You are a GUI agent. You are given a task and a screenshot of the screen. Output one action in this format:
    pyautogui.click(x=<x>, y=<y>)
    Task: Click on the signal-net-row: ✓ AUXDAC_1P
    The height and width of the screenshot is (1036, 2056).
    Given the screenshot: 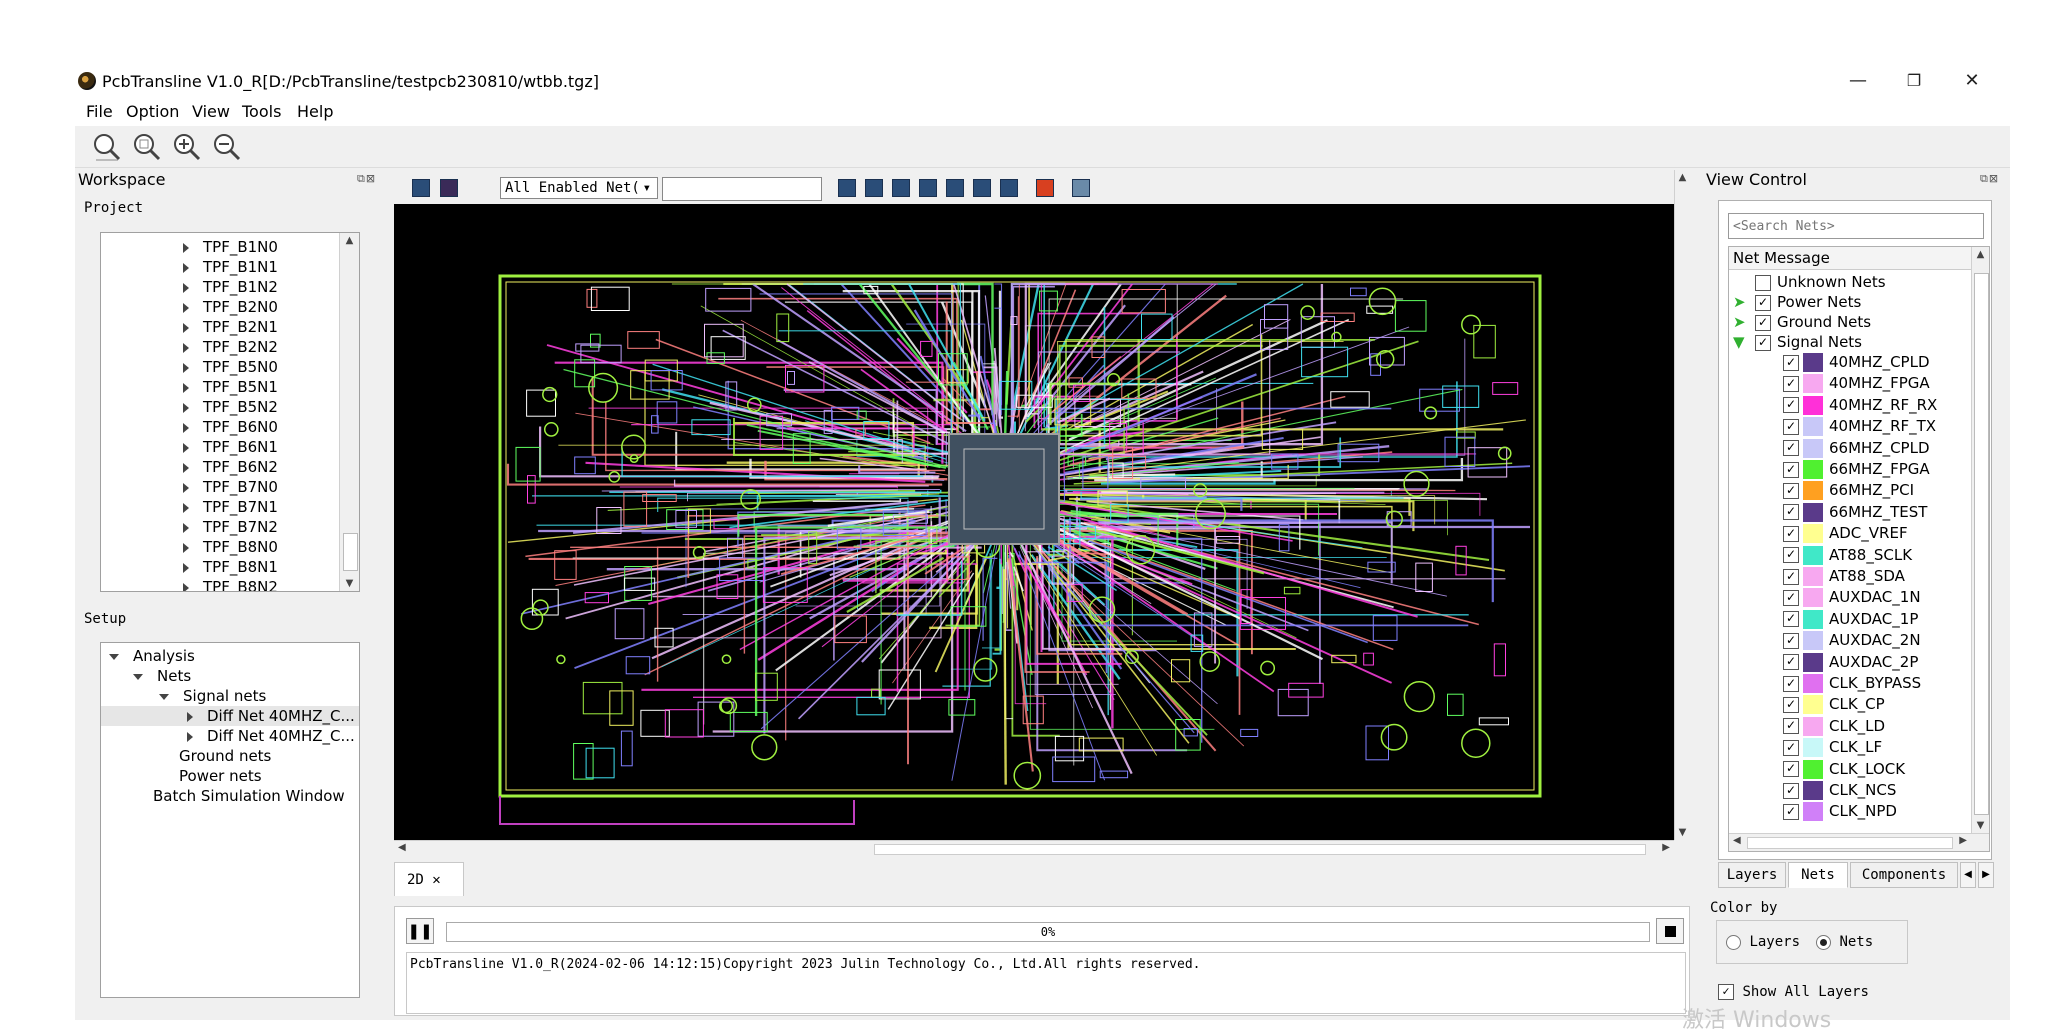 What is the action you would take?
    pyautogui.click(x=1850, y=619)
    